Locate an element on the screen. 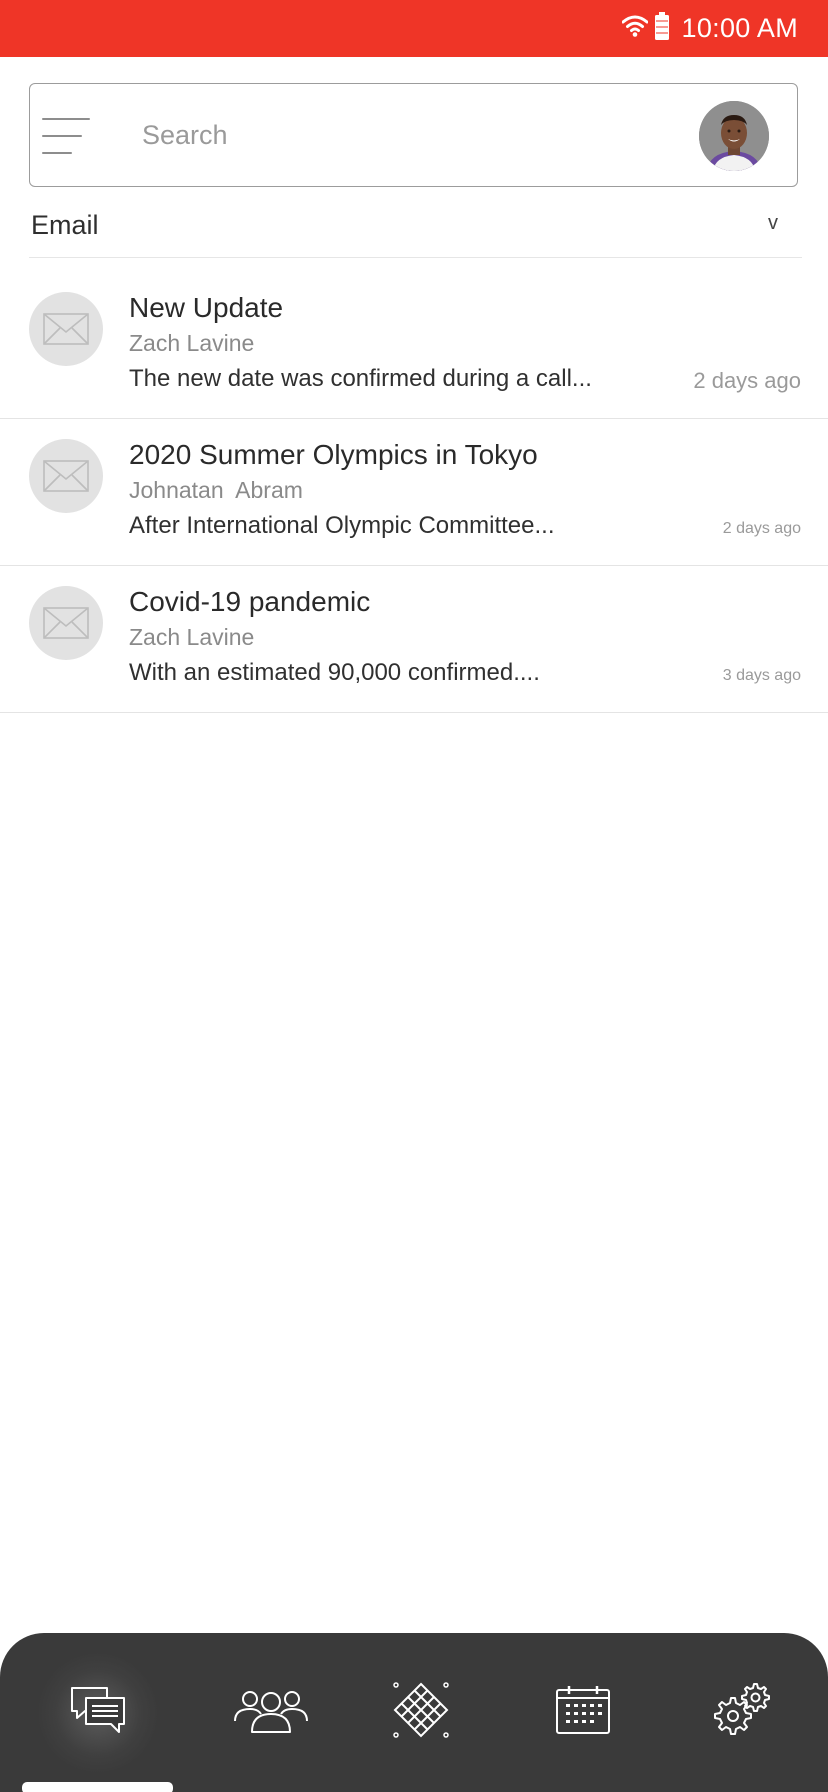 Image resolution: width=828 pixels, height=1792 pixels. nav-people is located at coordinates (271, 1712).